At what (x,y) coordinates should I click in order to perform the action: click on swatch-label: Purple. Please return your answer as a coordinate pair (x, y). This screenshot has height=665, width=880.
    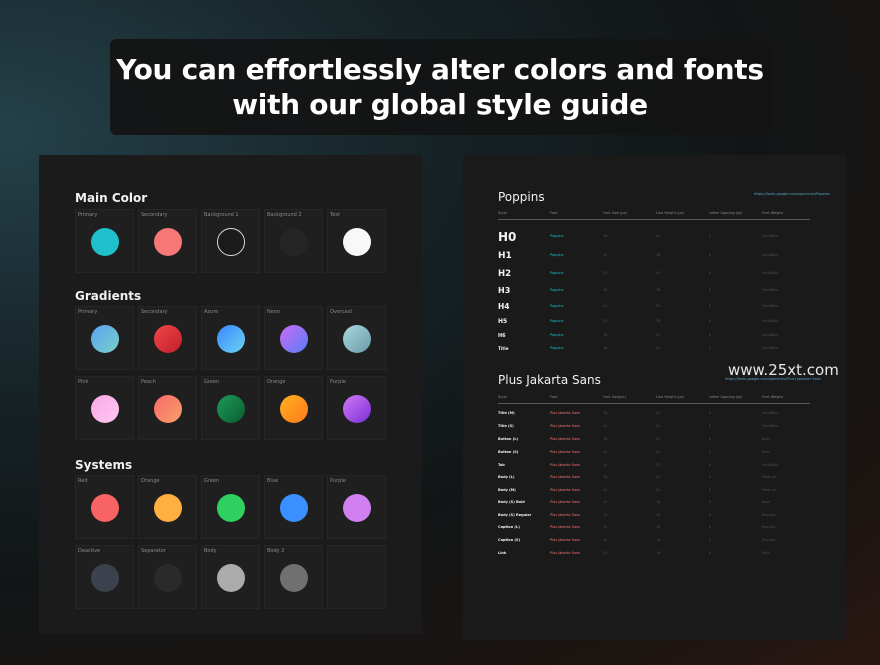
    Looking at the image, I should click on (338, 382).